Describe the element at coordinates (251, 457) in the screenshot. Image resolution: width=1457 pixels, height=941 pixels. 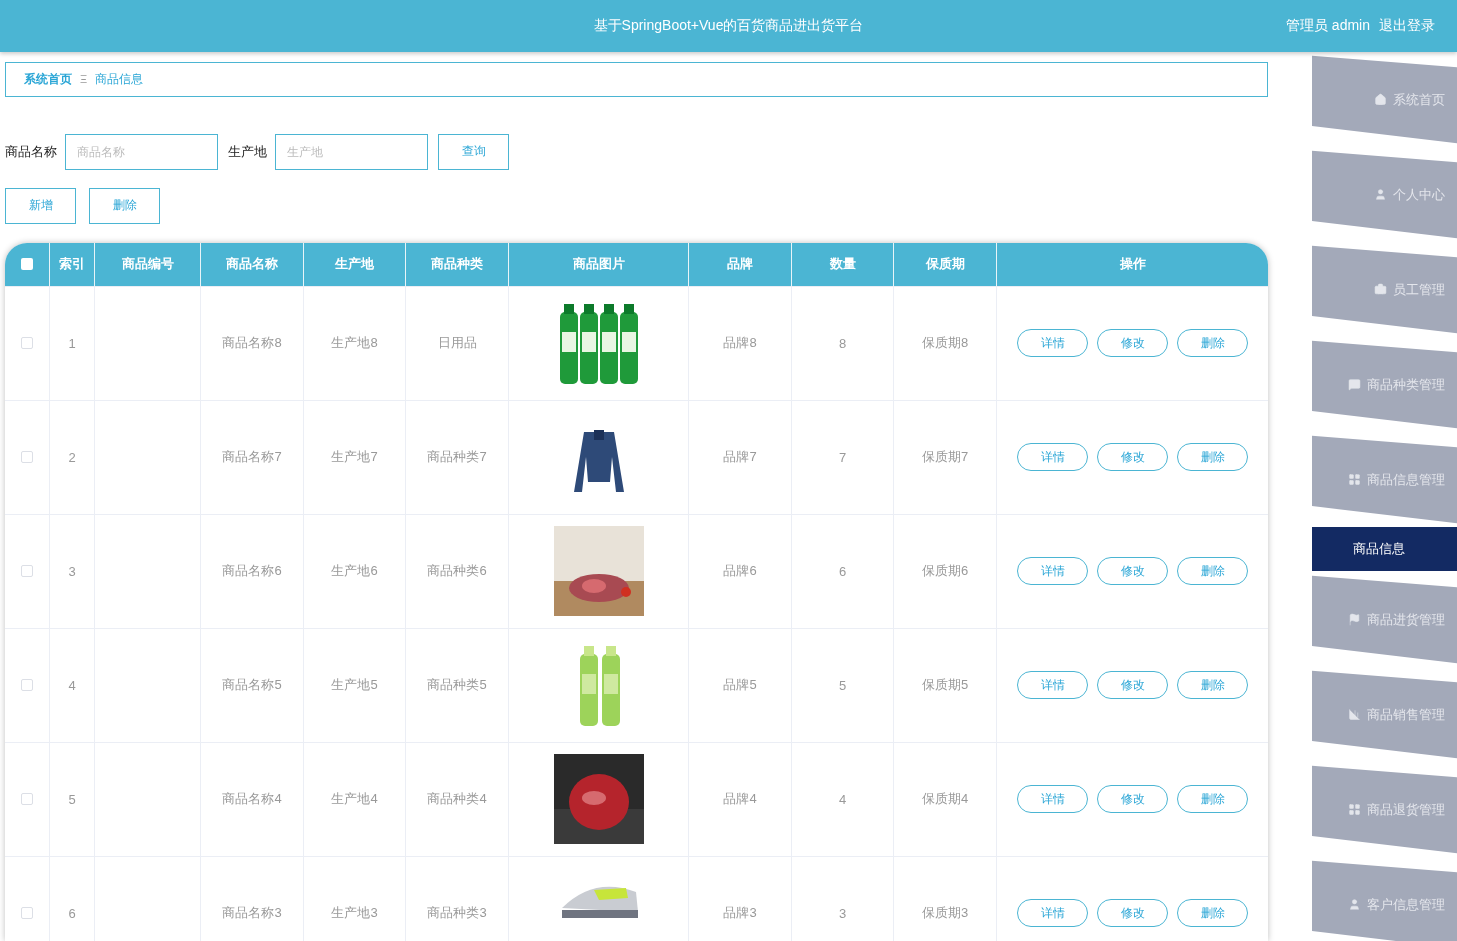
I see `table-cell: 商品名称7` at that location.